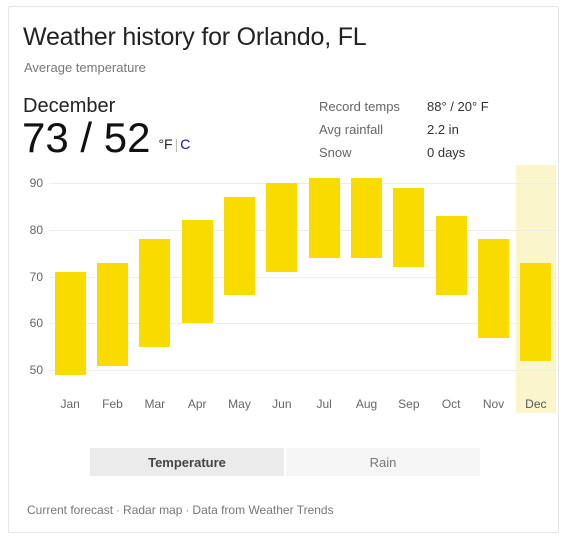  I want to click on stat-label-record-temps: Record temps, so click(359, 106).